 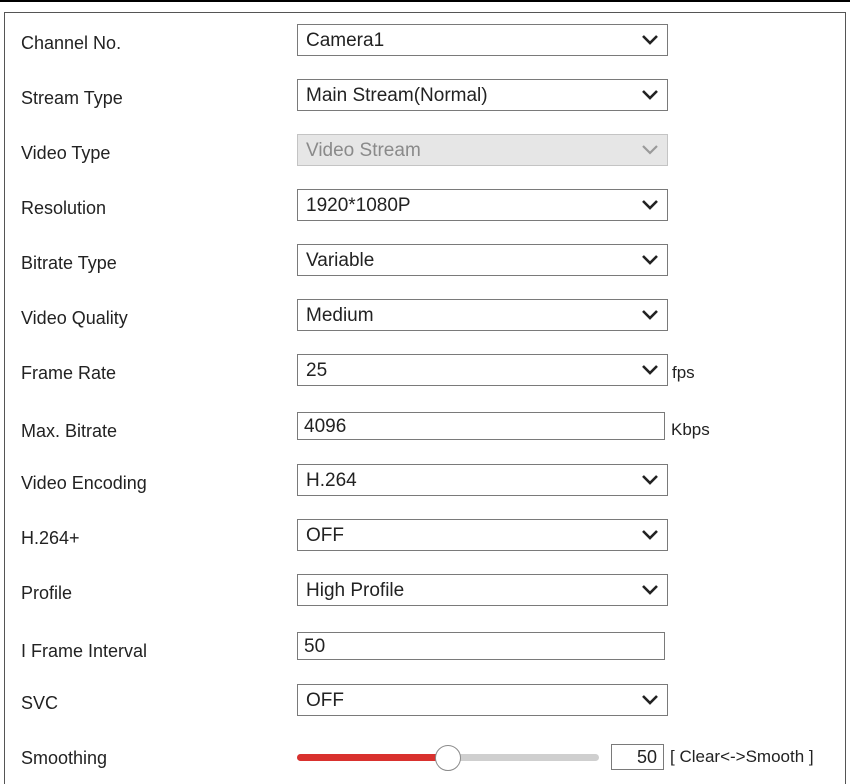 What do you see at coordinates (315, 646) in the screenshot?
I see `i-frame-interval-value: 50` at bounding box center [315, 646].